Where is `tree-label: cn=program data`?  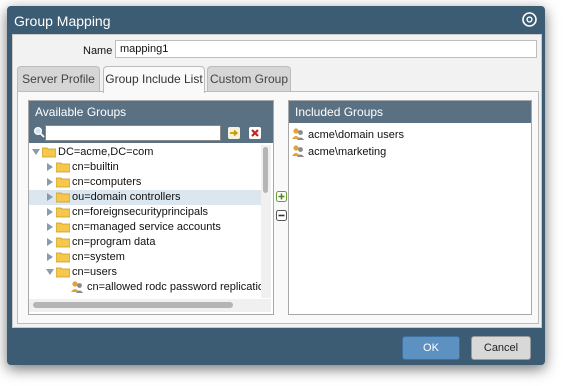
tree-label: cn=program data is located at coordinates (114, 242).